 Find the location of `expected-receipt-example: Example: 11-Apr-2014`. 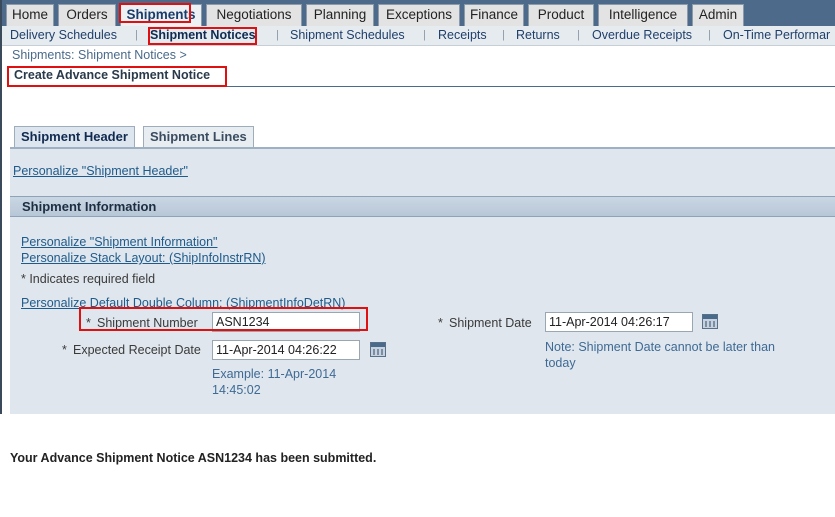

expected-receipt-example: Example: 11-Apr-2014 is located at coordinates (274, 374).